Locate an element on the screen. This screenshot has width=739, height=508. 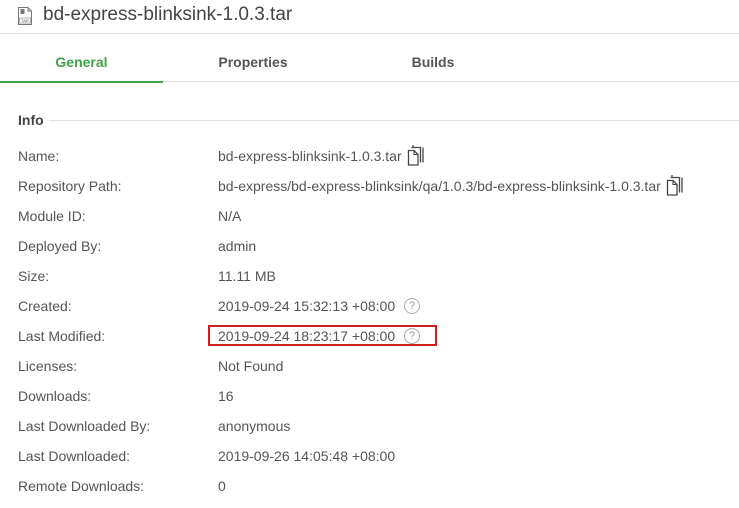
row-value: bd-express-blinksink-1.0.3.tar is located at coordinates (321, 156).